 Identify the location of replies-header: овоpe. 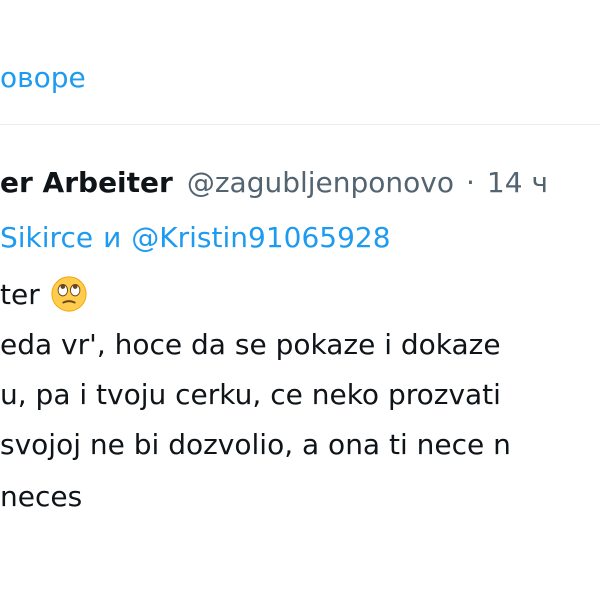
(43, 78).